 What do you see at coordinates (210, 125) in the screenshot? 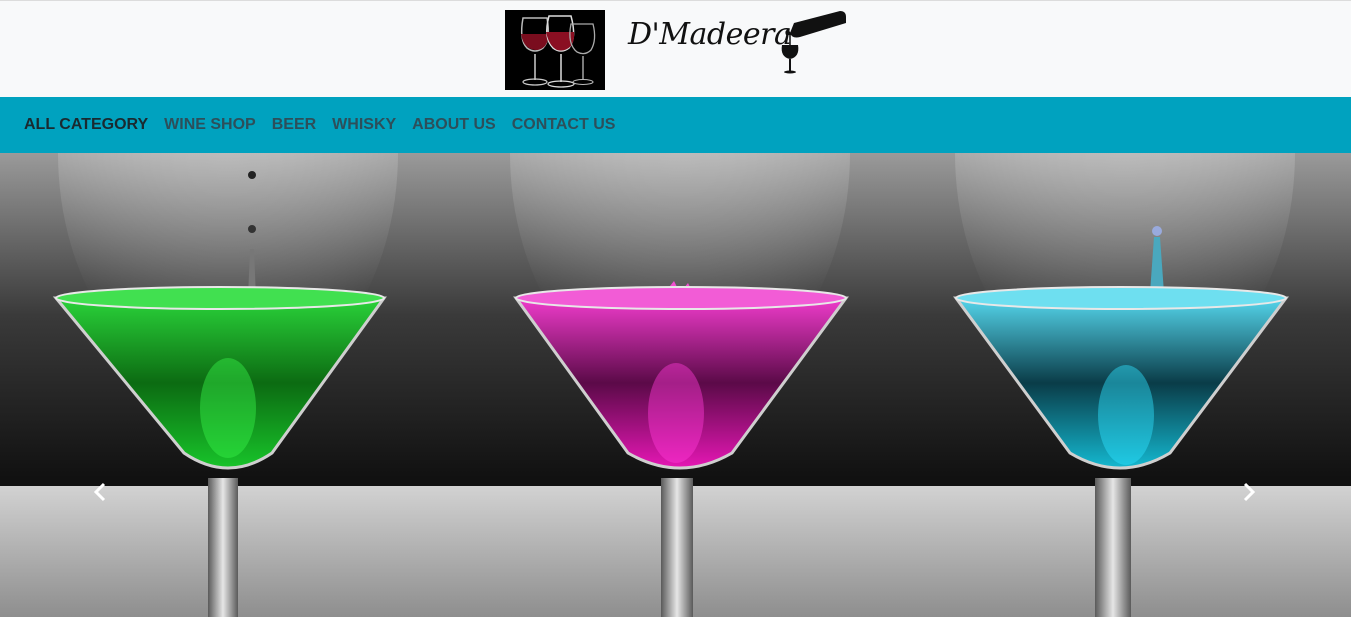
I see `nav-wine-shop: WINE SHOP` at bounding box center [210, 125].